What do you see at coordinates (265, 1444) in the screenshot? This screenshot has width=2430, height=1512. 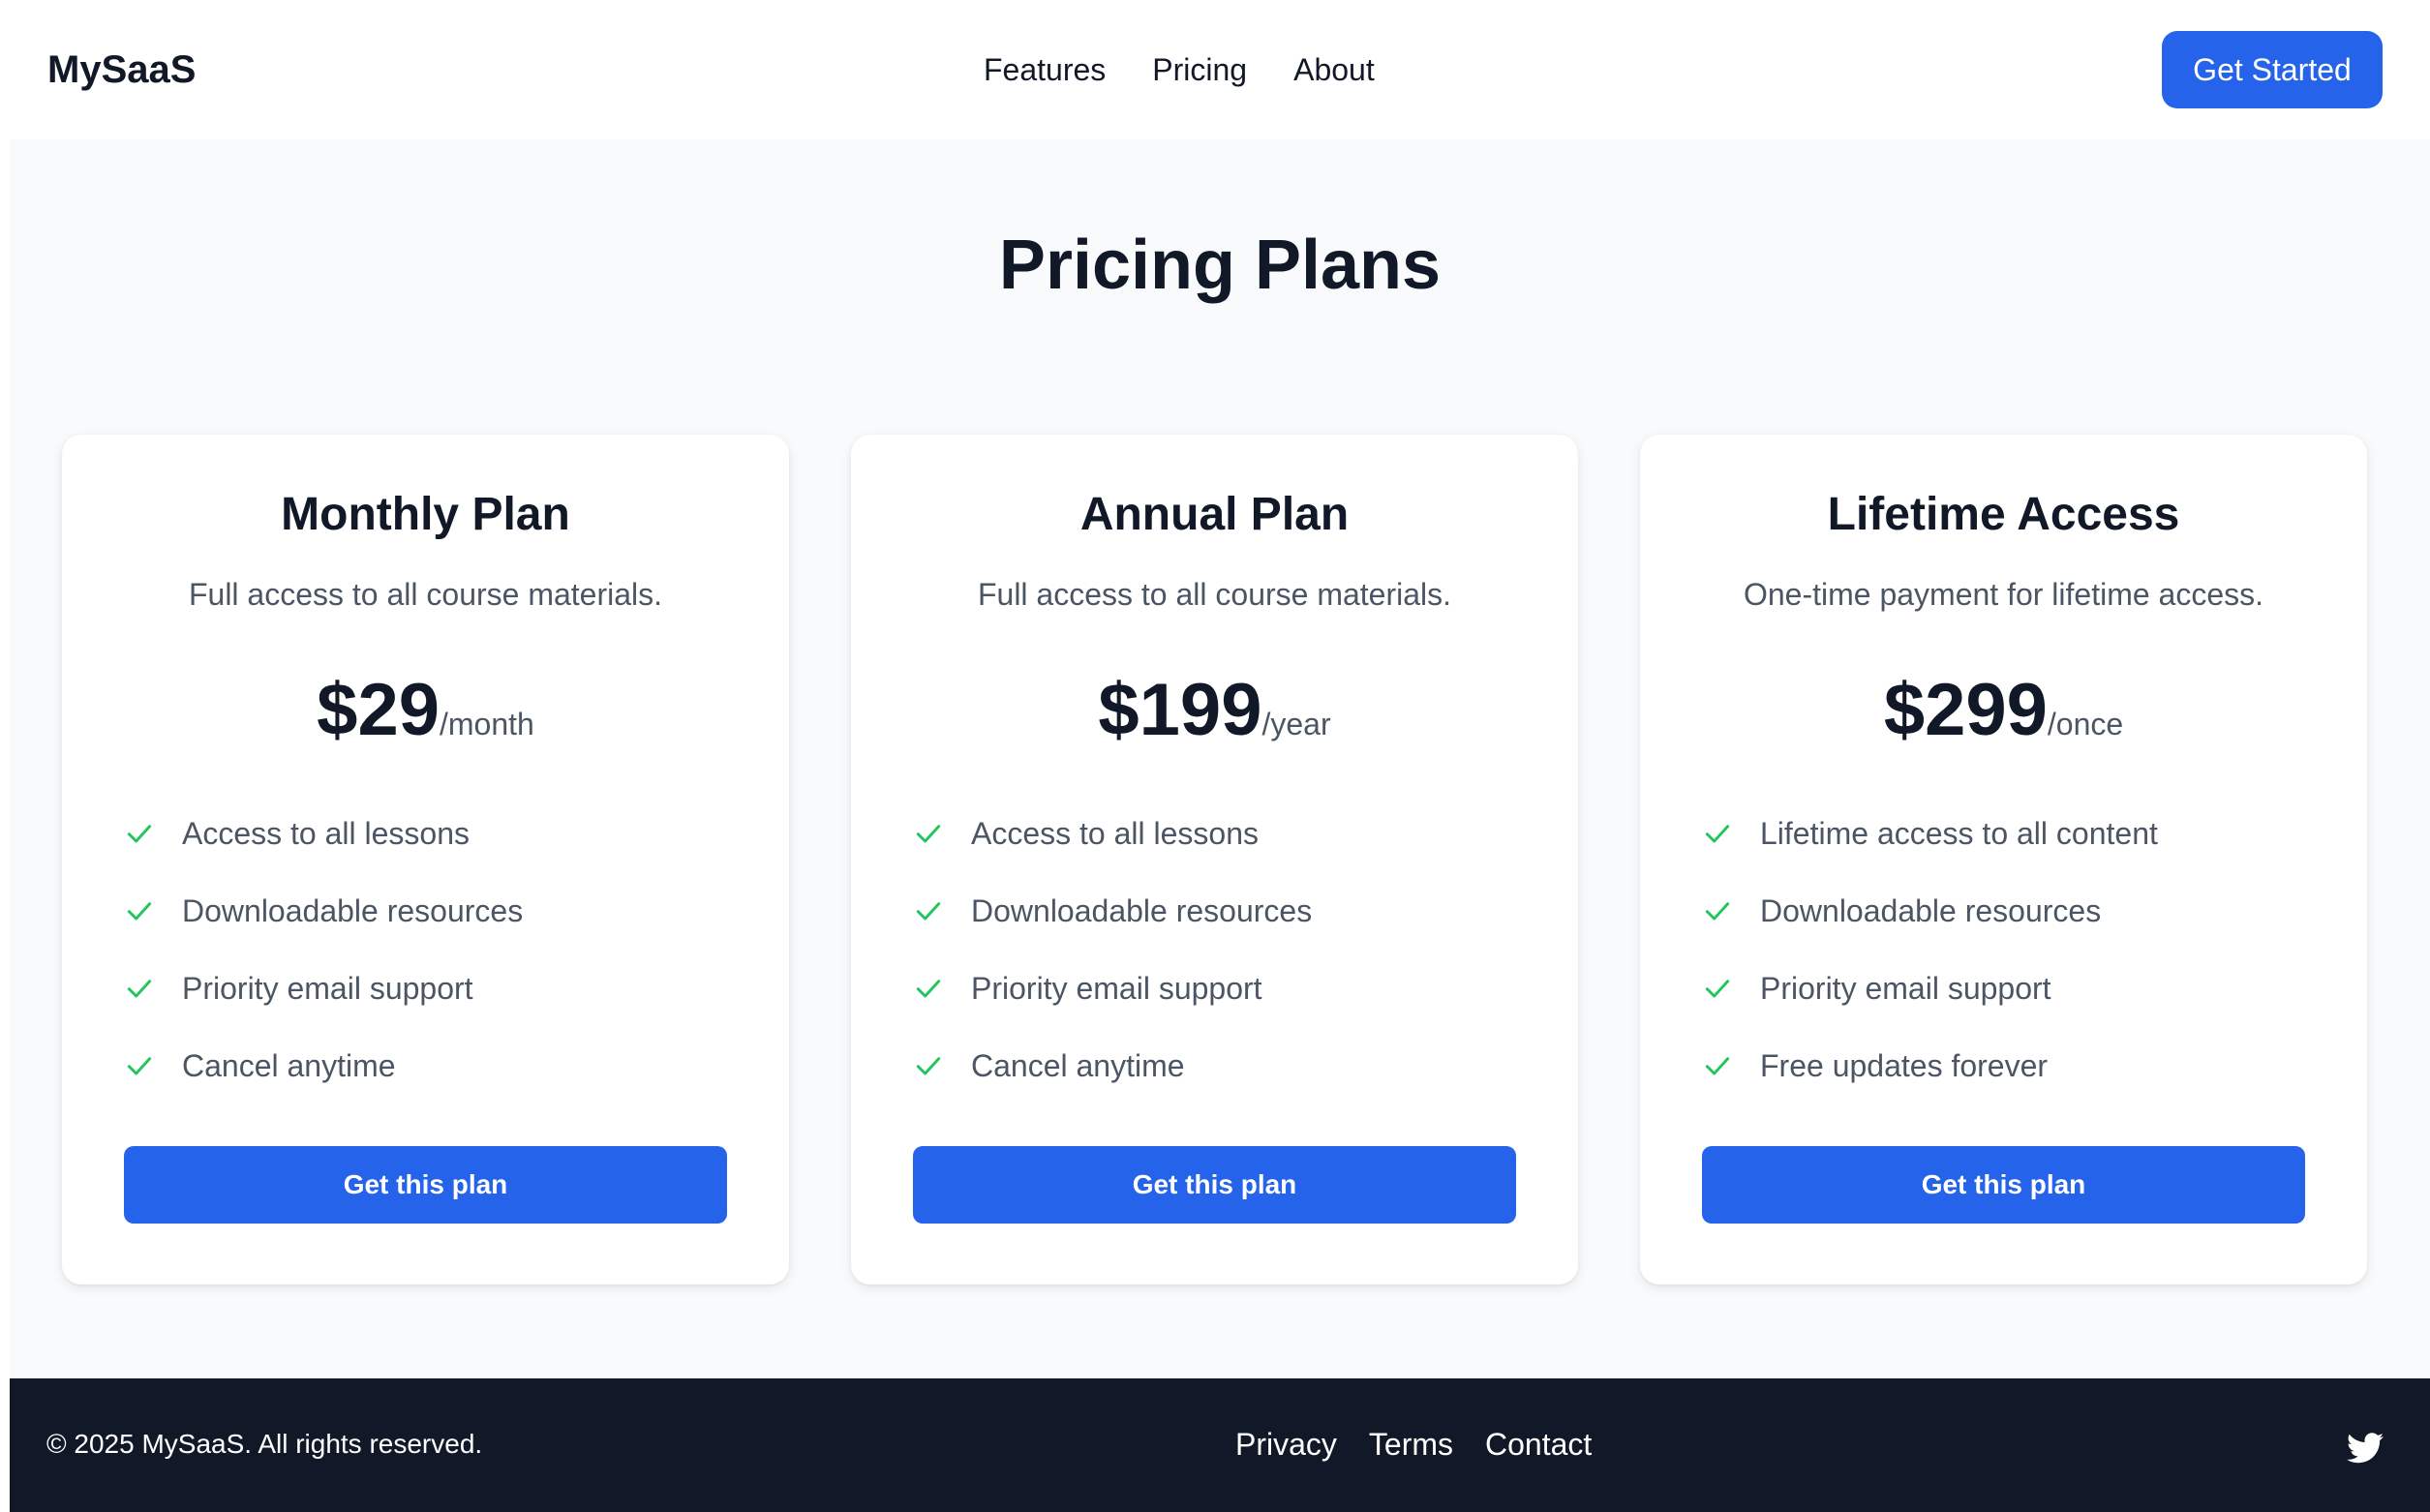 I see `copyright: © 2025 MySaaS. All rights reserved.` at bounding box center [265, 1444].